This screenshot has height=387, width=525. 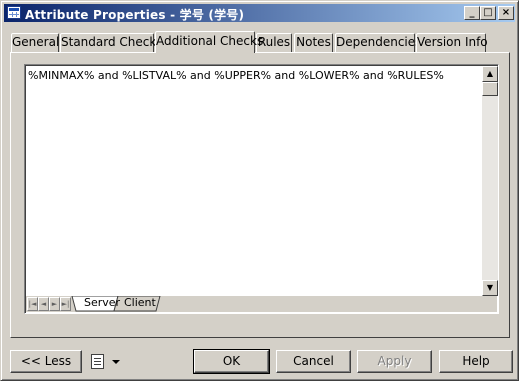 I want to click on less-button: << Less, so click(x=46, y=361).